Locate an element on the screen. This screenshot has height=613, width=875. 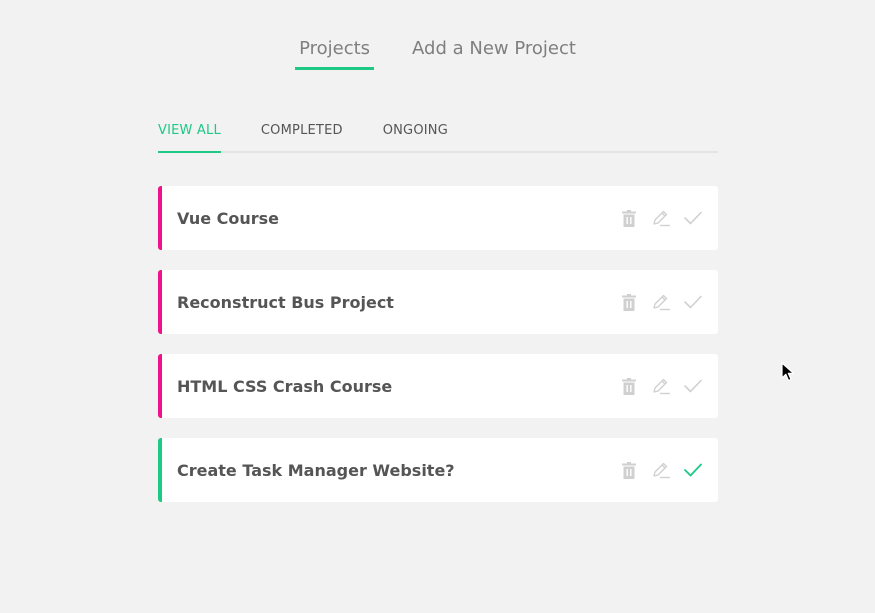
project-title: HTML CSS Crash Course is located at coordinates (285, 386).